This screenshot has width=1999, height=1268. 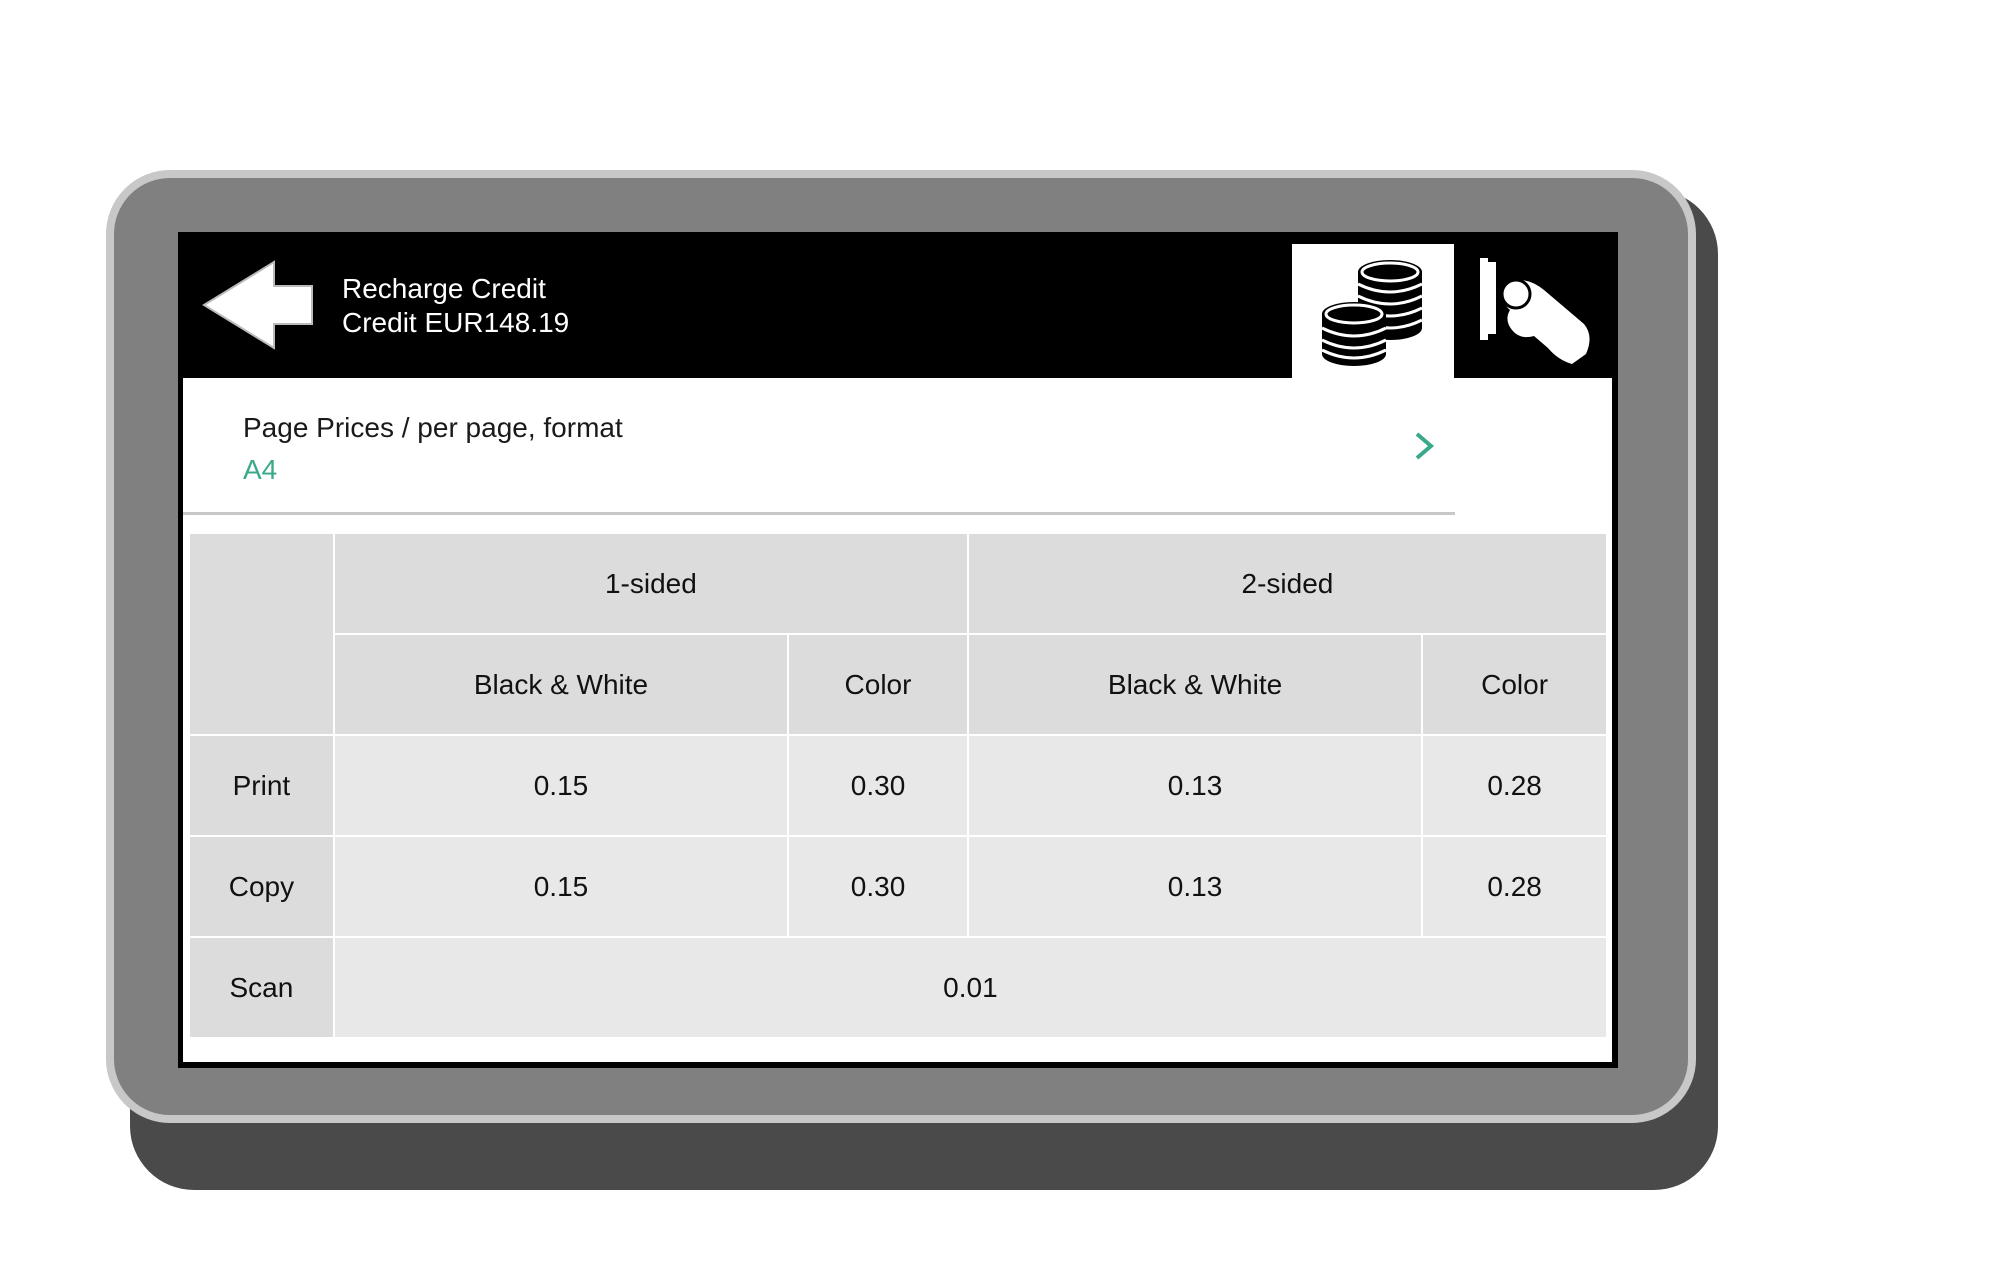 I want to click on tab-insert-card, so click(x=1534, y=311).